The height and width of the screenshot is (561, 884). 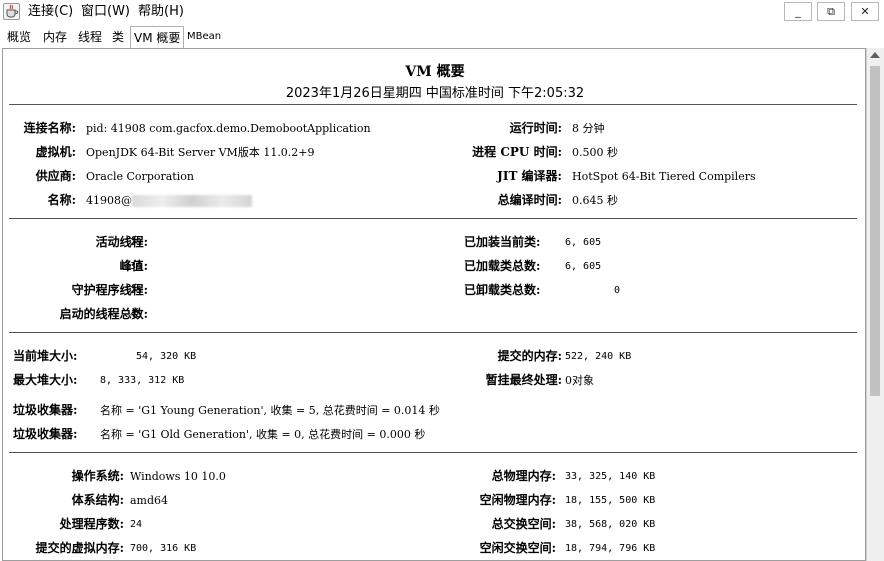 What do you see at coordinates (502, 266) in the screenshot?
I see `total-classes-loaded-label: 已加载类总数:` at bounding box center [502, 266].